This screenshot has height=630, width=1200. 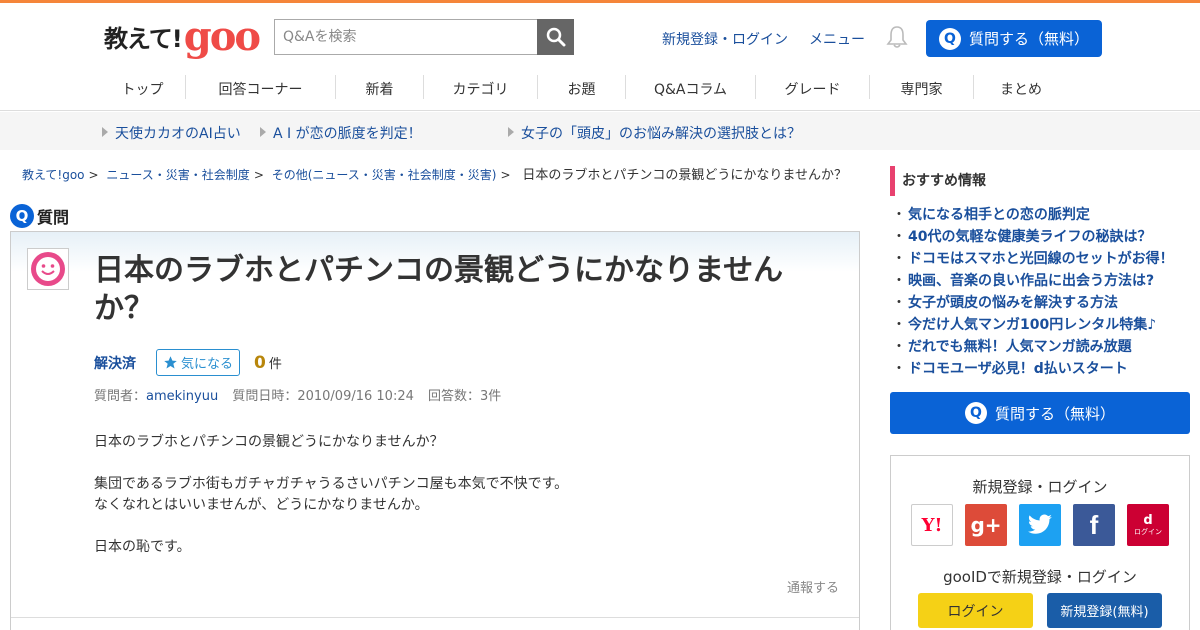 I want to click on nav-item-new: 新着, so click(x=380, y=87).